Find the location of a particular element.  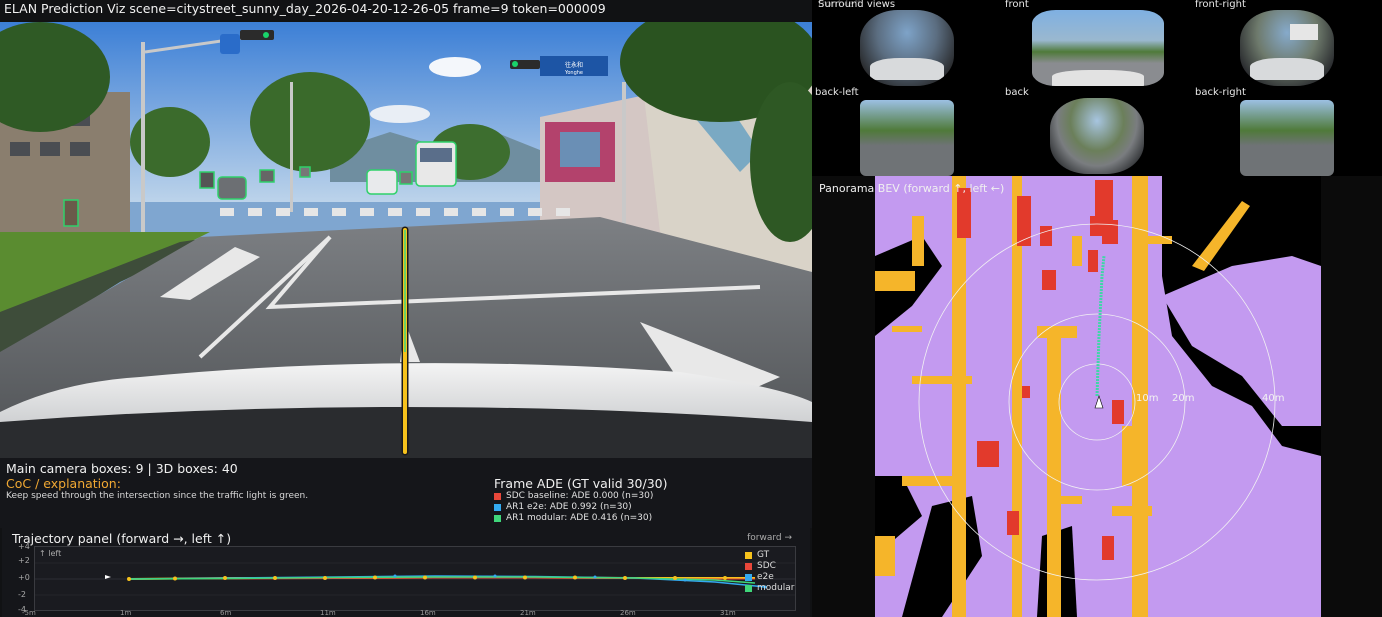

ade-swatch-e2e is located at coordinates (497, 507).